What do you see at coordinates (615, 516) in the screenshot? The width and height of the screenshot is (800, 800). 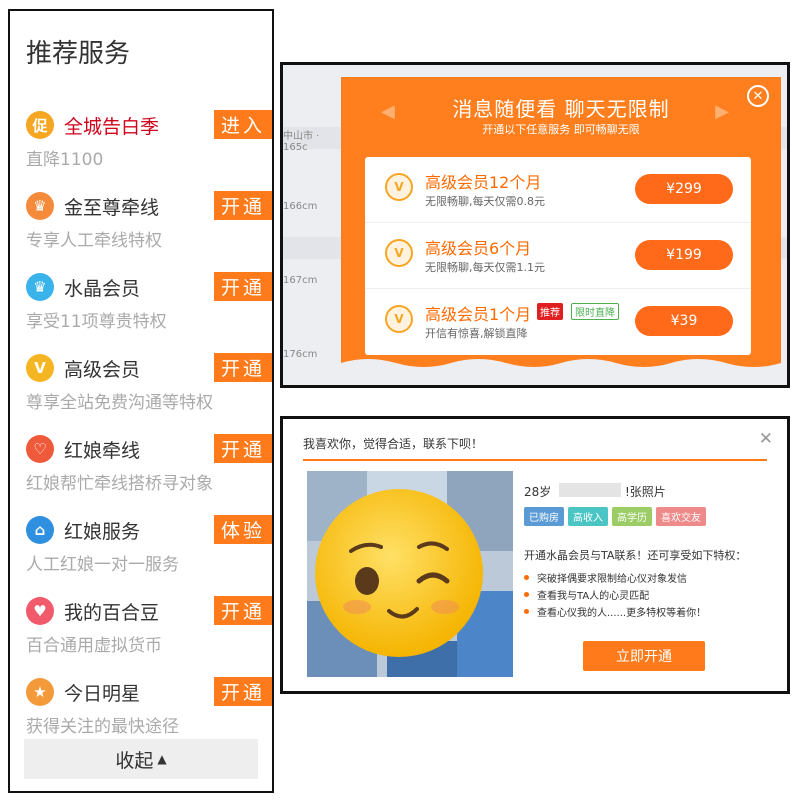 I see `profile-tags: 已购房 高收入 高学历 喜欢交友` at bounding box center [615, 516].